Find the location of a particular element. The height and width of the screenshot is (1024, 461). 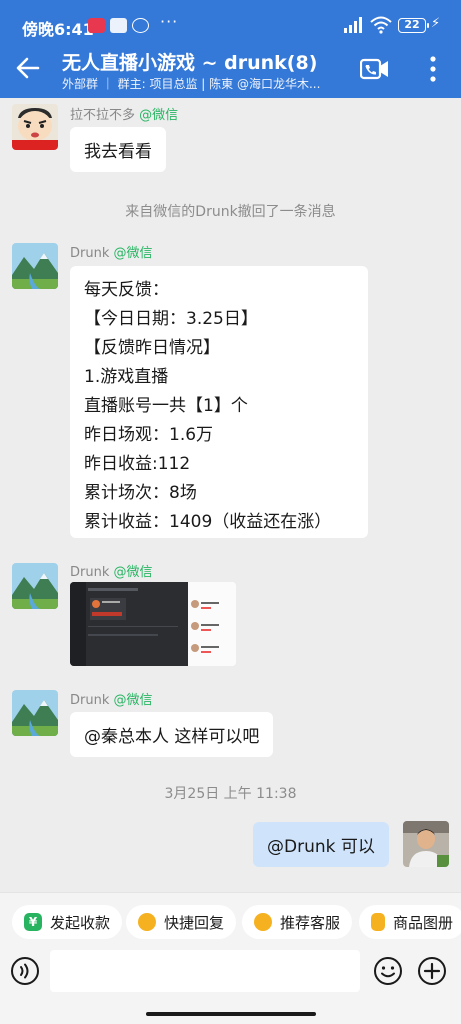

status-time: 傍晚6:41 is located at coordinates (58, 29).